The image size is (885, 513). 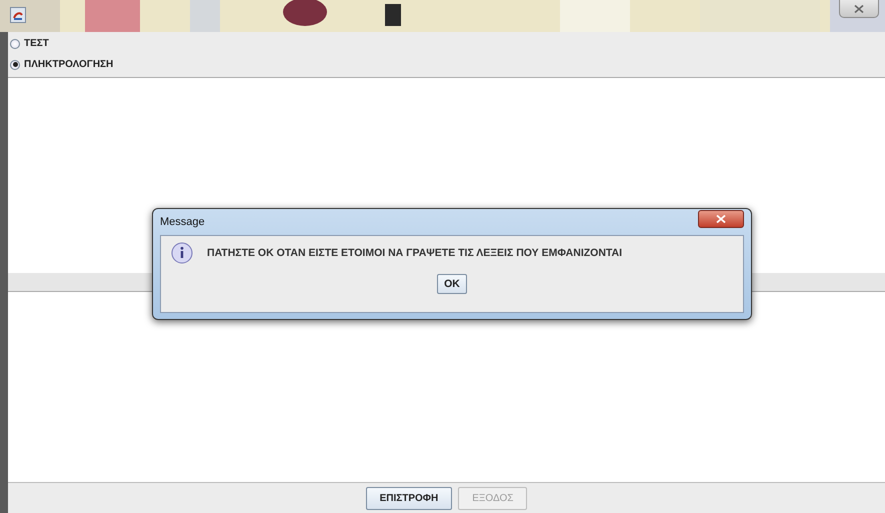 What do you see at coordinates (409, 498) in the screenshot?
I see `back-button: ΕΠΙΣΤΡΟΦΗ` at bounding box center [409, 498].